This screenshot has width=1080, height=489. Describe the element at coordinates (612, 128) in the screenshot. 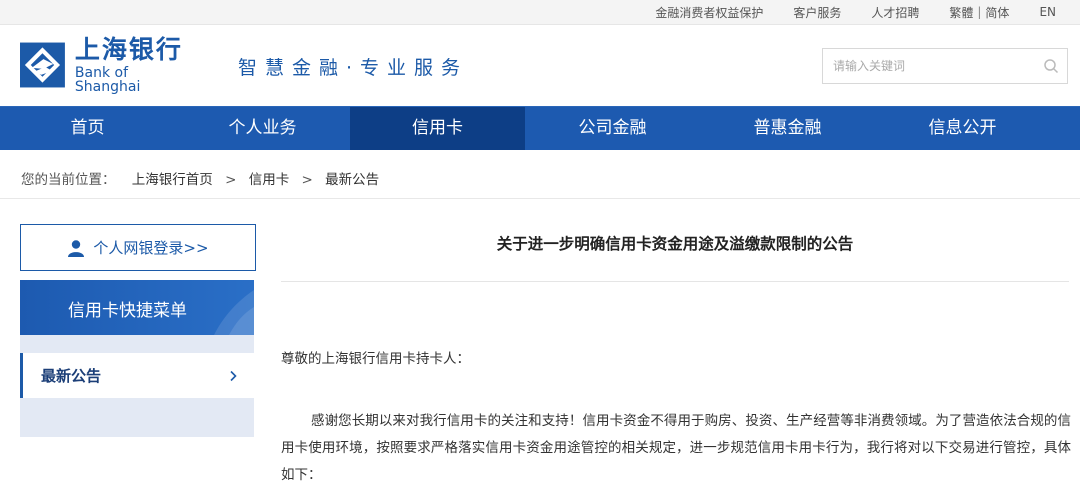

I see `nav-corporate-finance: 公司金融` at that location.